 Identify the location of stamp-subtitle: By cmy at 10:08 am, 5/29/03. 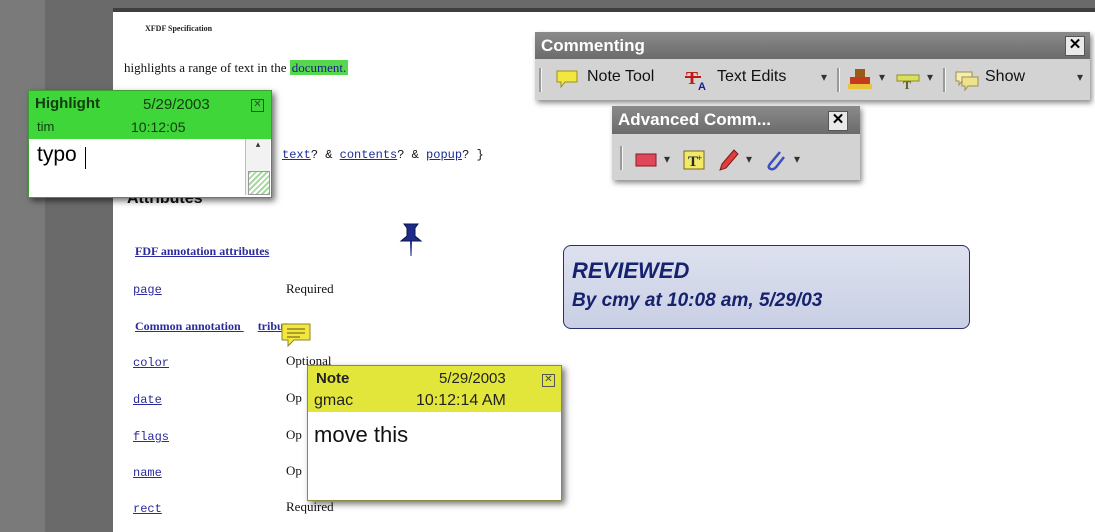
(697, 300).